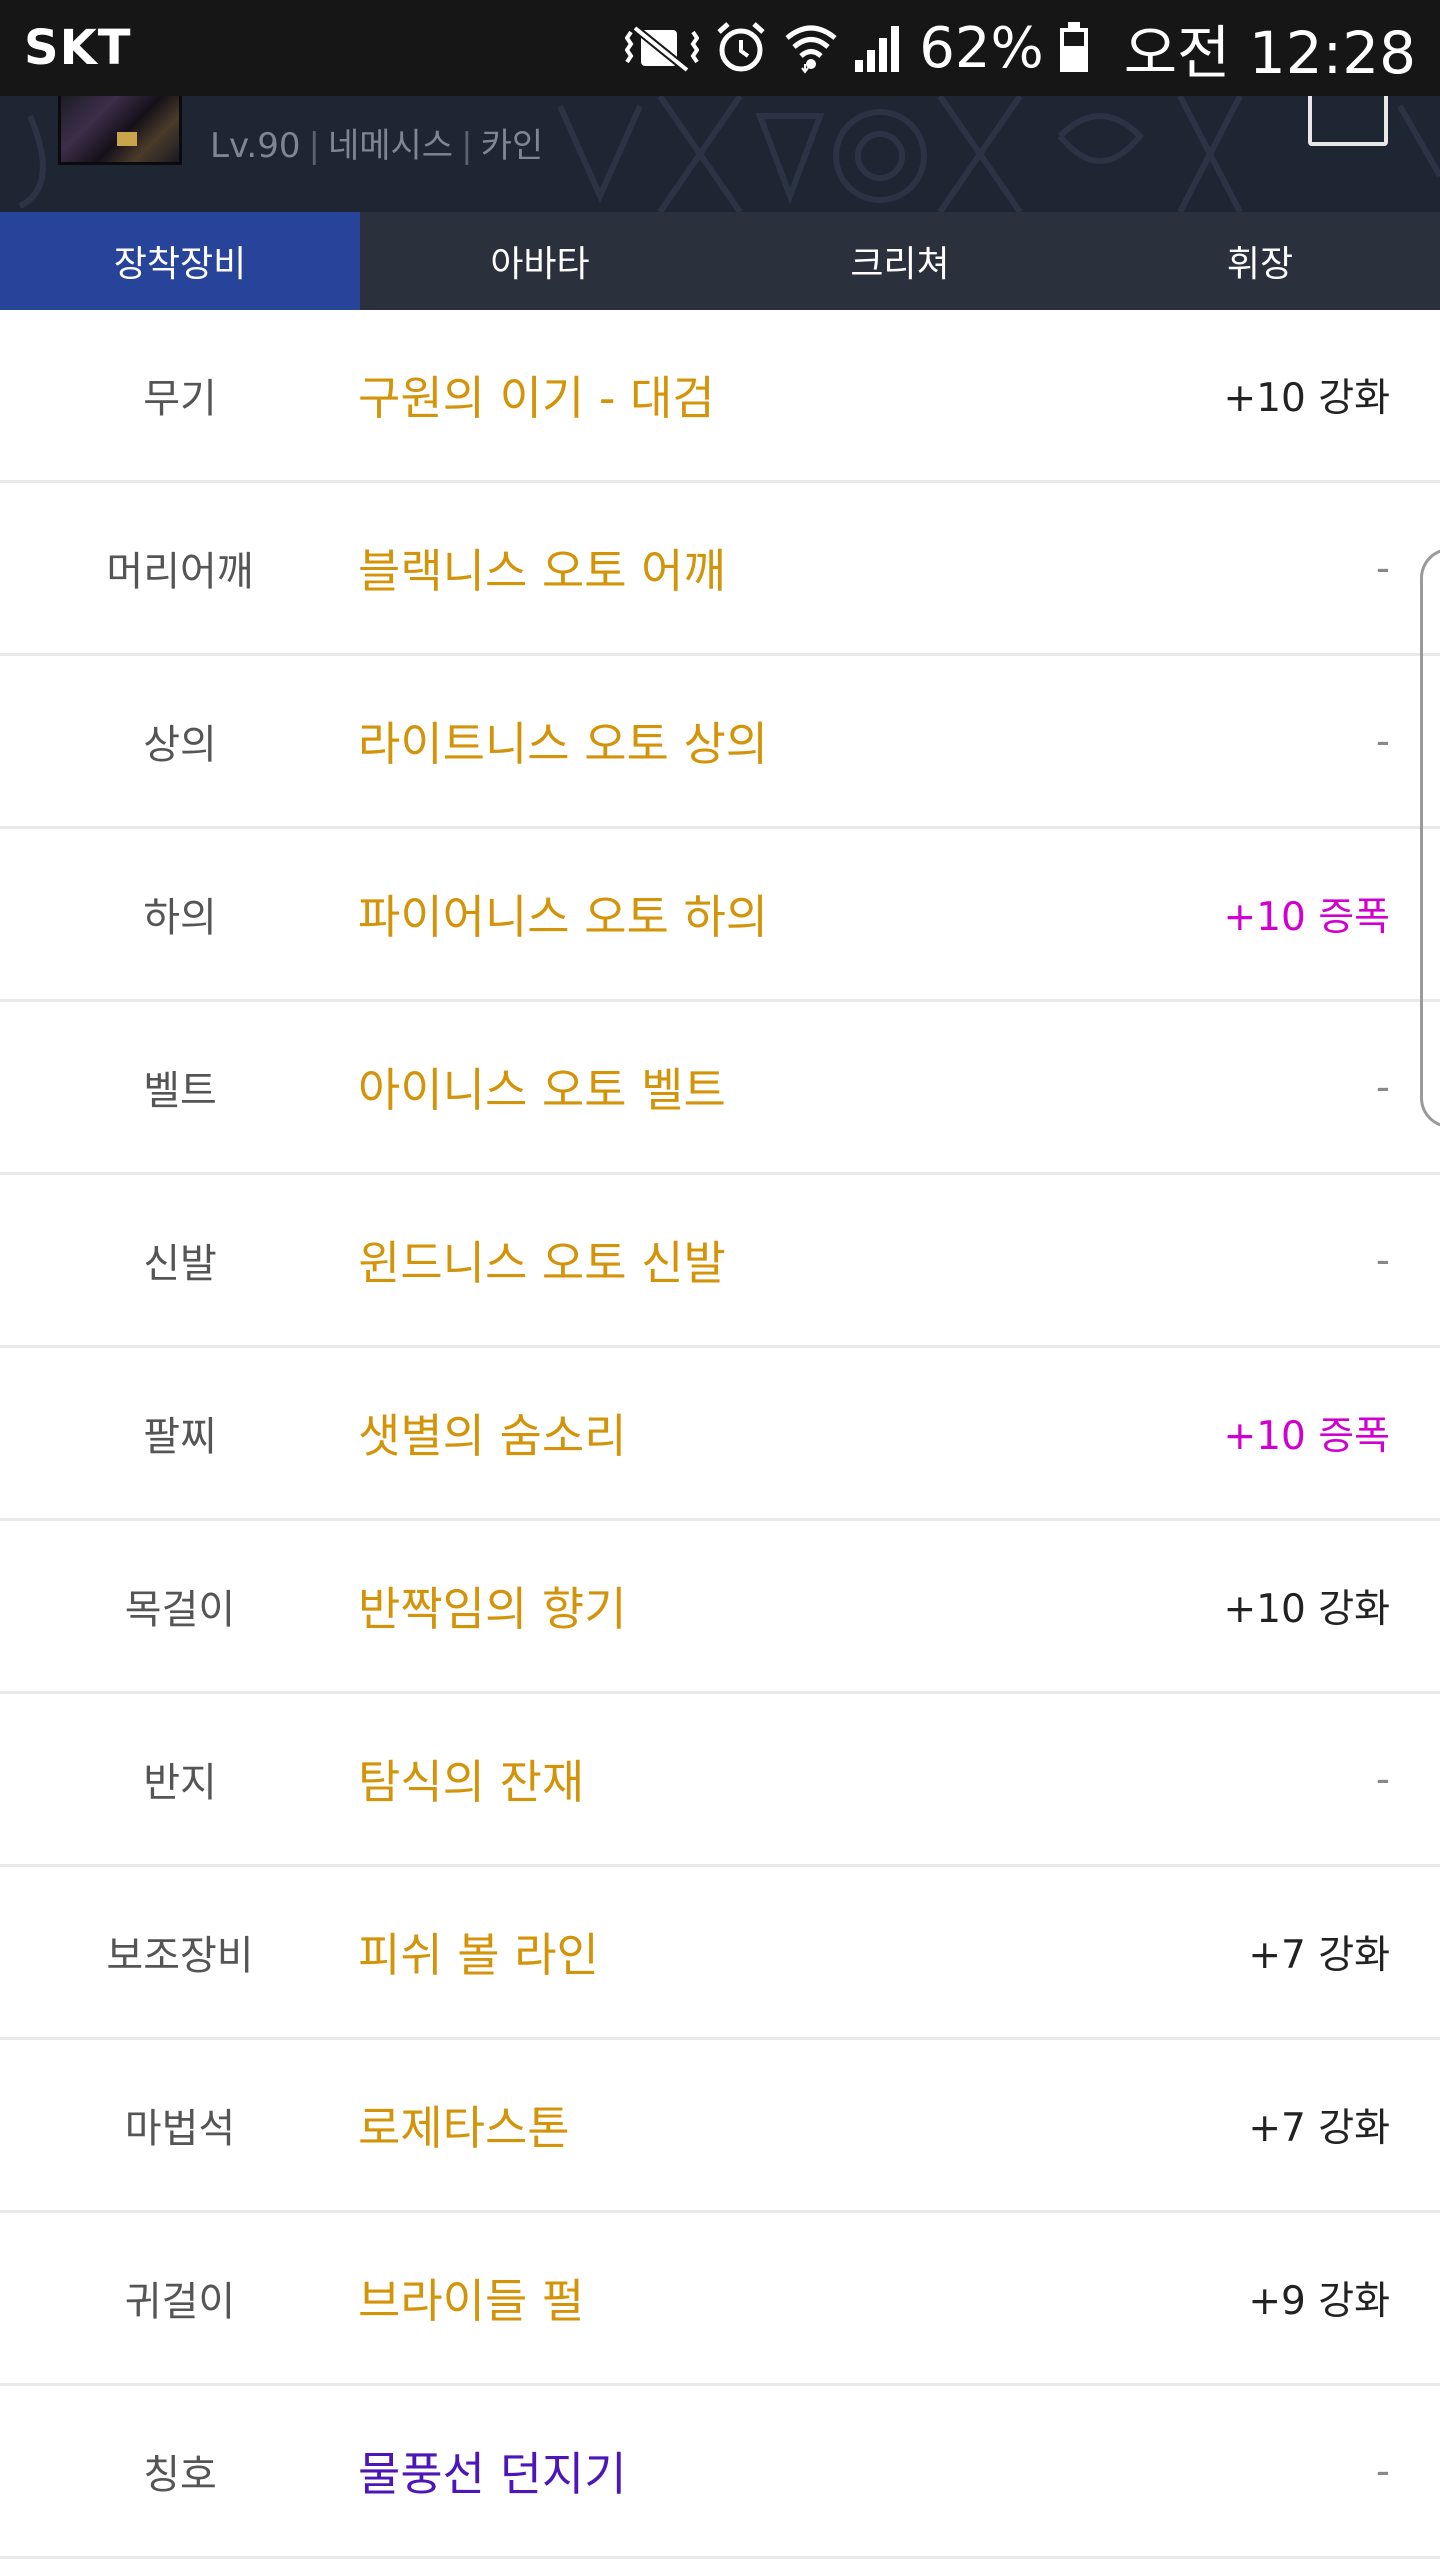 This screenshot has width=1440, height=2560. I want to click on tab-equipped: 장착장비, so click(180, 261).